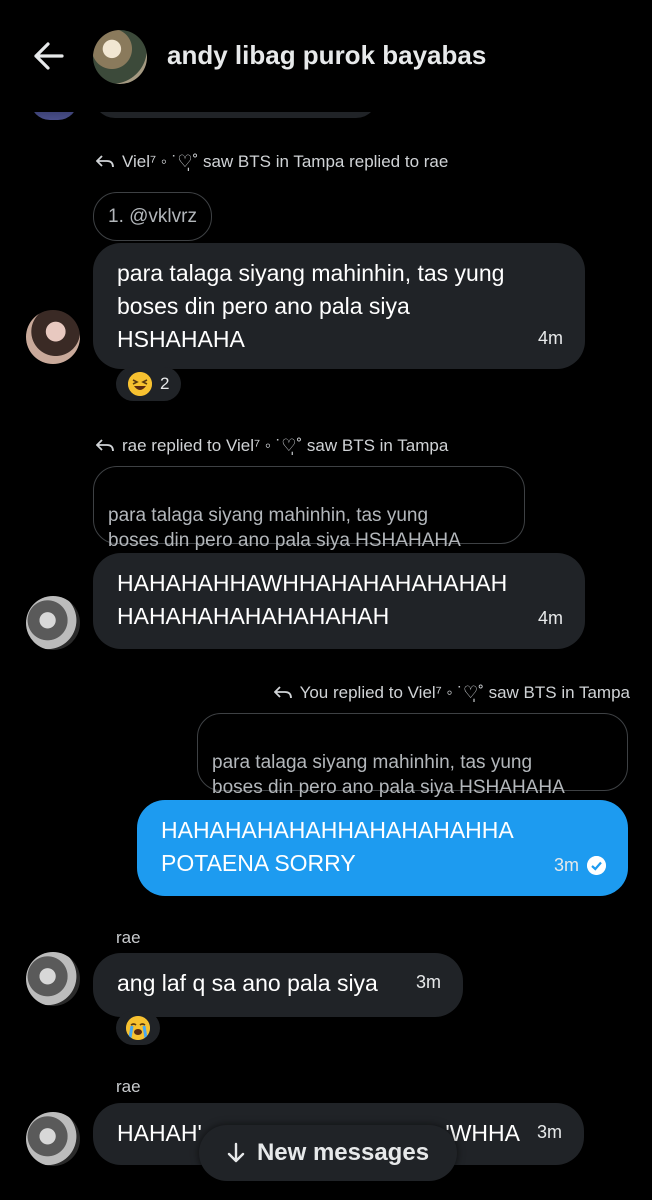 The height and width of the screenshot is (1200, 652). I want to click on reaction-badge, so click(138, 1028).